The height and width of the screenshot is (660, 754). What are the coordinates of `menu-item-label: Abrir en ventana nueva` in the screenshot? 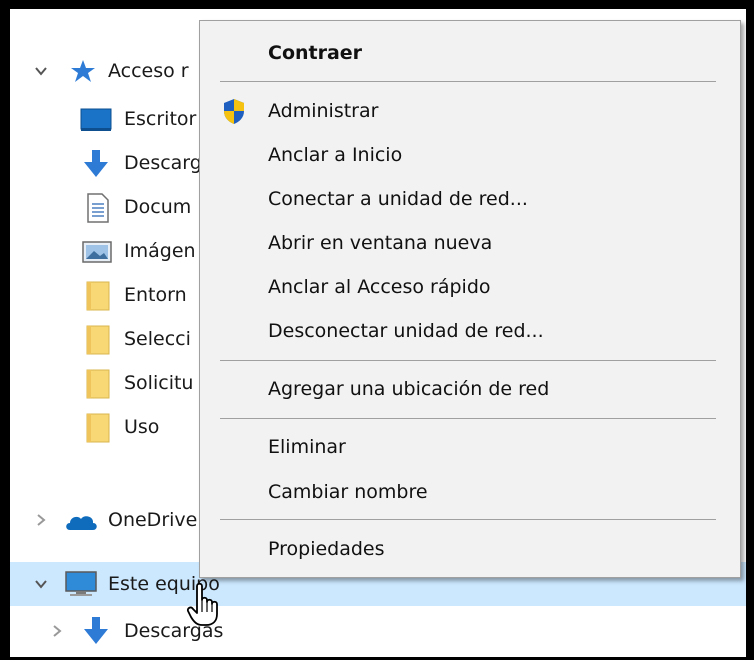 It's located at (380, 243).